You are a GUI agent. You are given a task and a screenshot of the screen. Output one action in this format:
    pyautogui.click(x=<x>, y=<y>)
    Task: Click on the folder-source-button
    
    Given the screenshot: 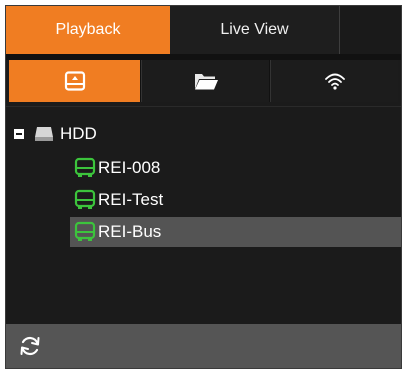 What is the action you would take?
    pyautogui.click(x=205, y=81)
    